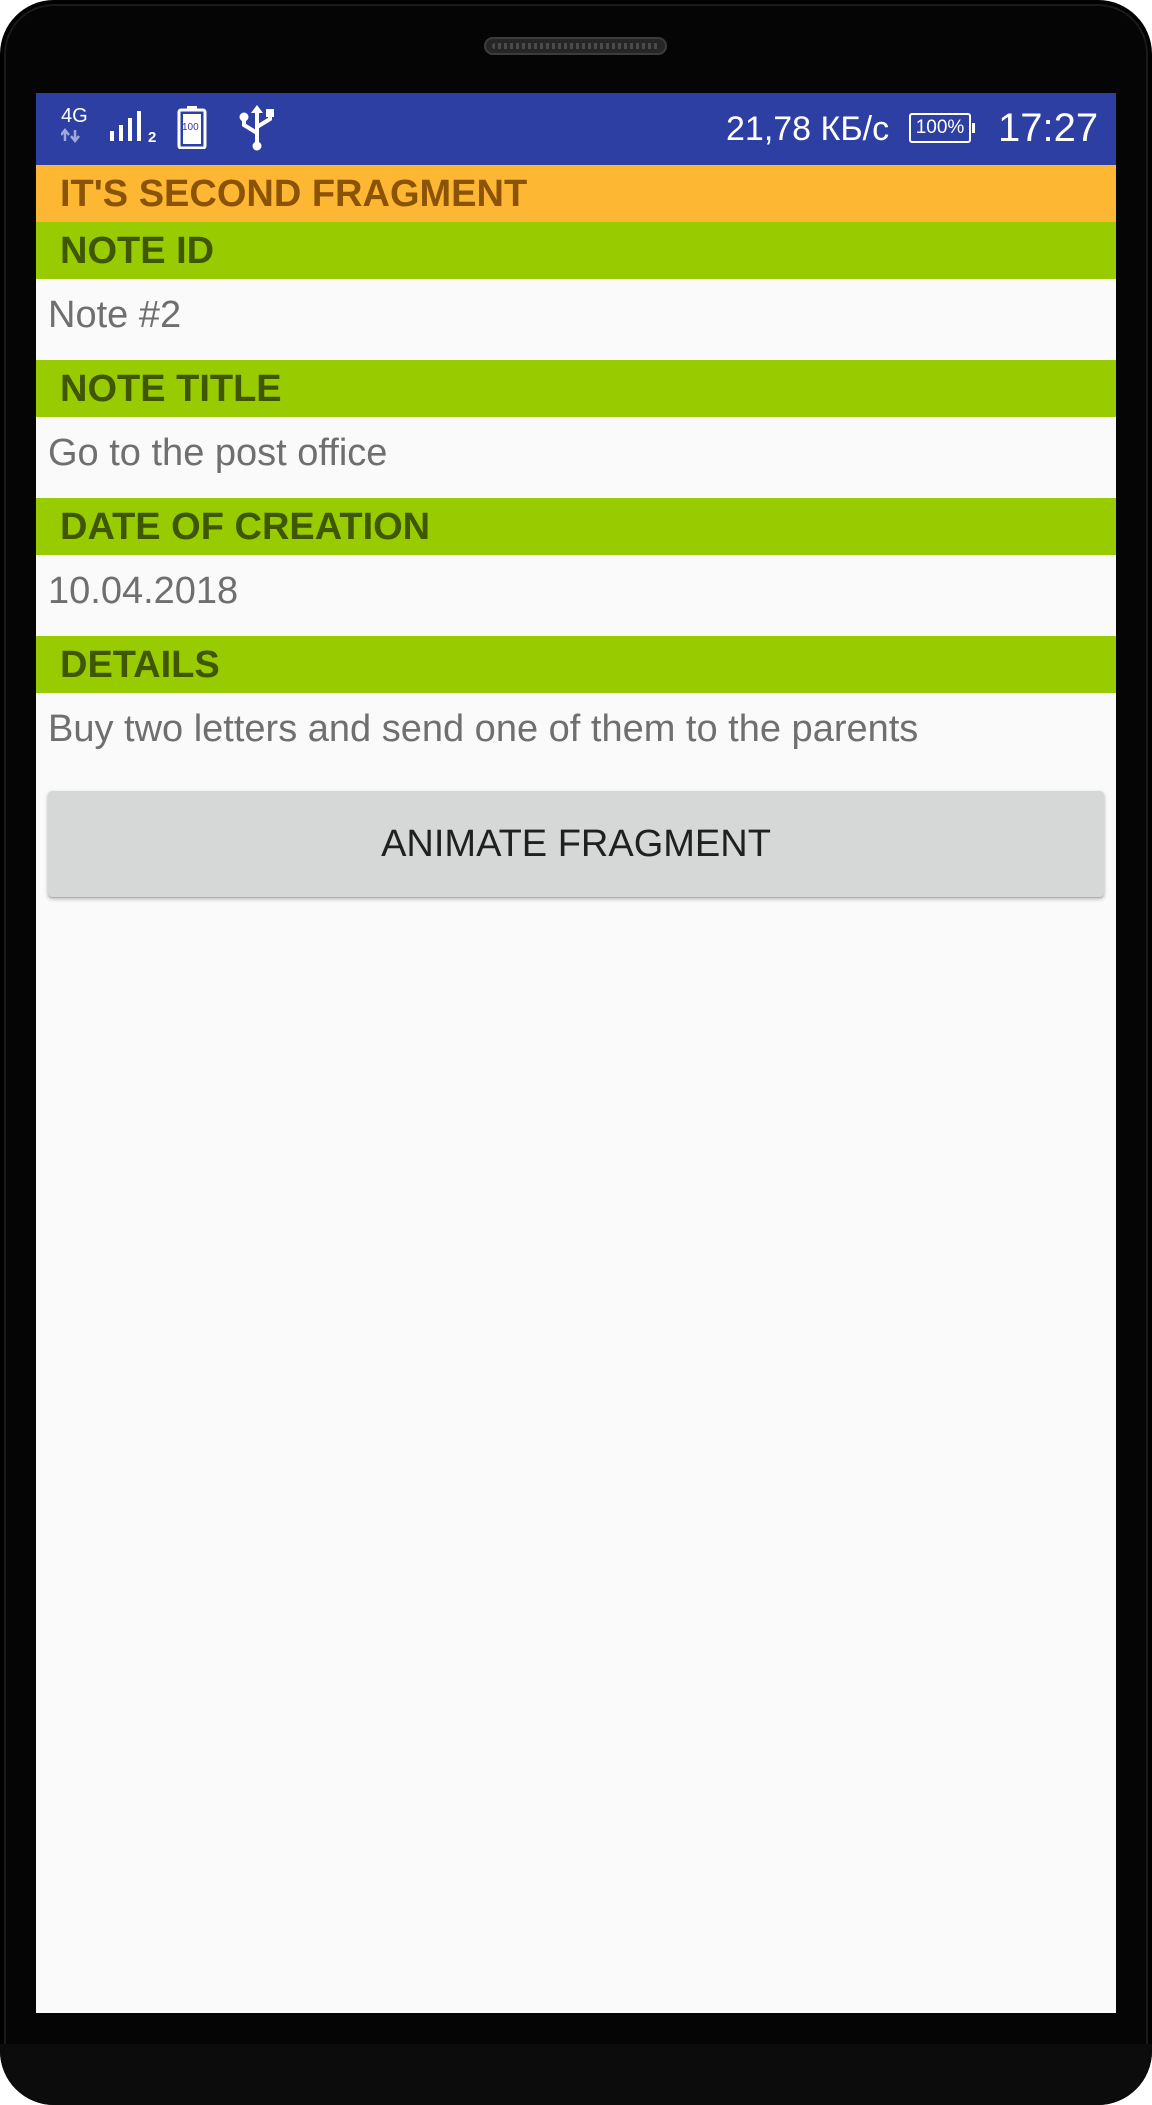 Image resolution: width=1152 pixels, height=2105 pixels. What do you see at coordinates (218, 453) in the screenshot?
I see `note-title-value: Go to the post office` at bounding box center [218, 453].